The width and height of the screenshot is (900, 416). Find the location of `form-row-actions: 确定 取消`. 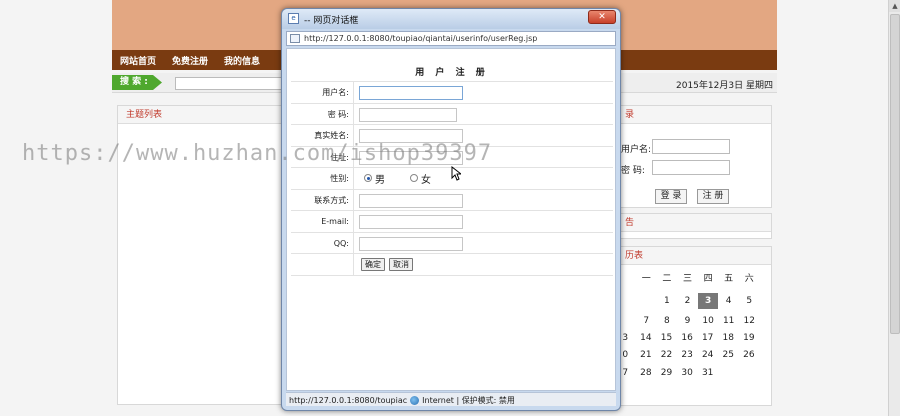

form-row-actions: 确定 取消 is located at coordinates (452, 265).